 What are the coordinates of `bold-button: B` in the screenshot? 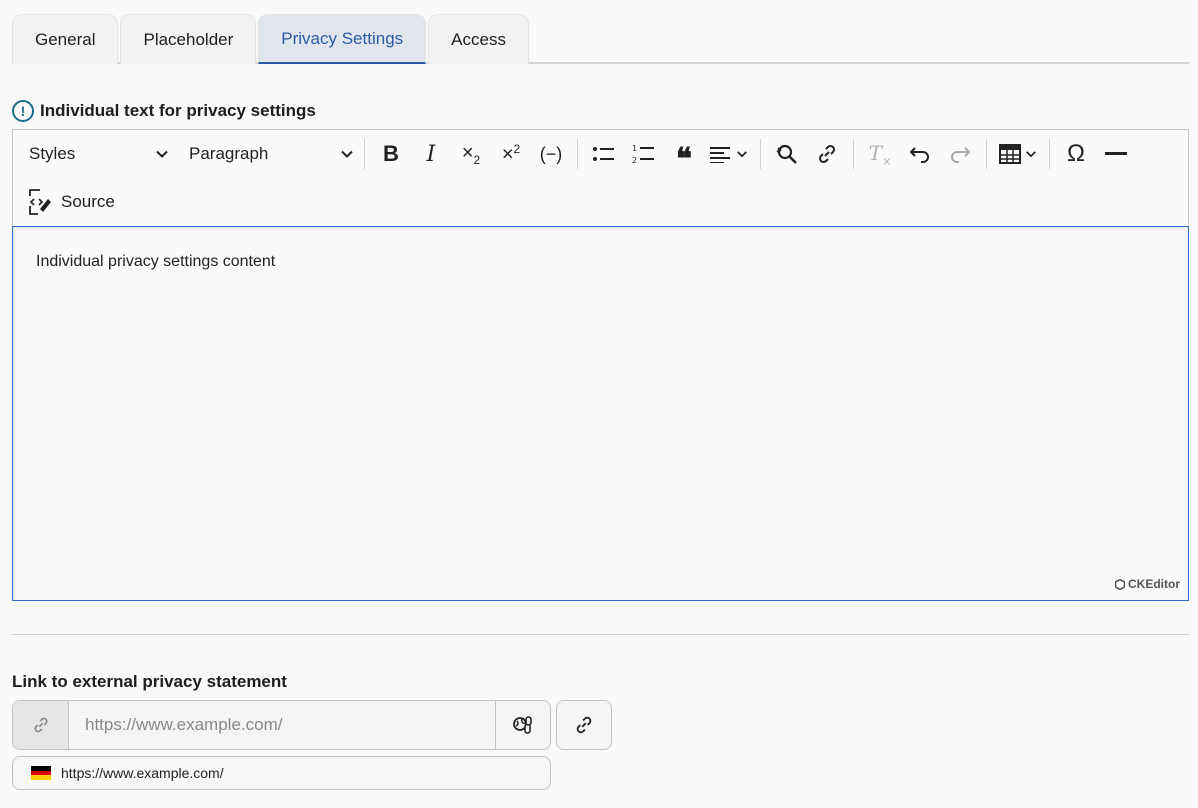 It's located at (391, 154).